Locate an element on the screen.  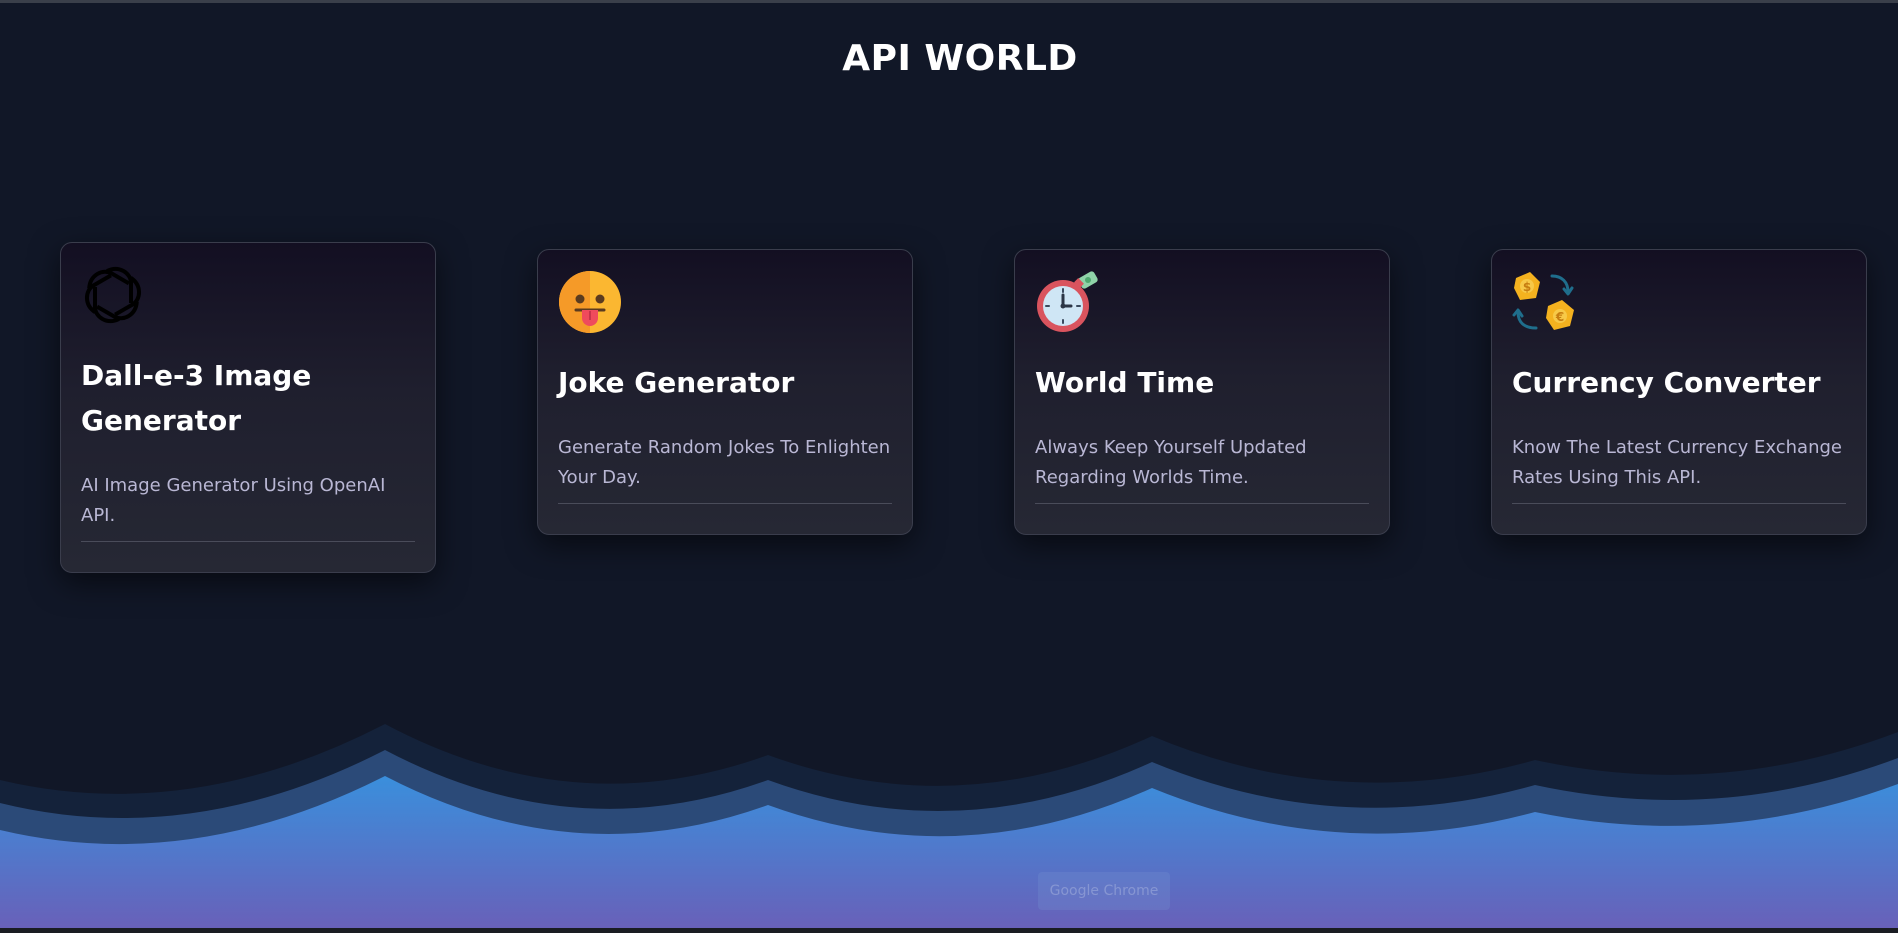
page-title: API WORLD is located at coordinates (960, 58).